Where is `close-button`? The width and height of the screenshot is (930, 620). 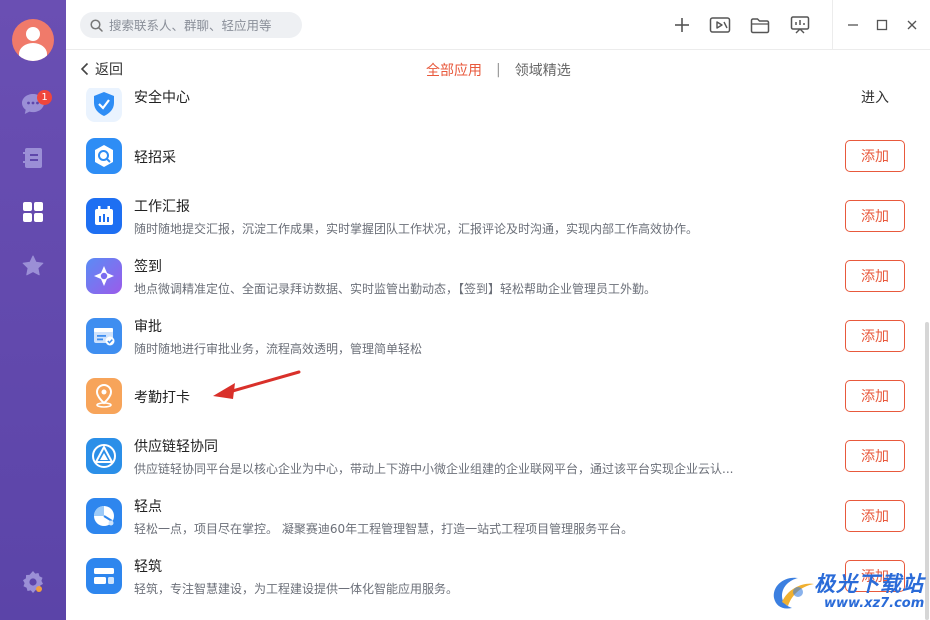
close-button is located at coordinates (912, 25).